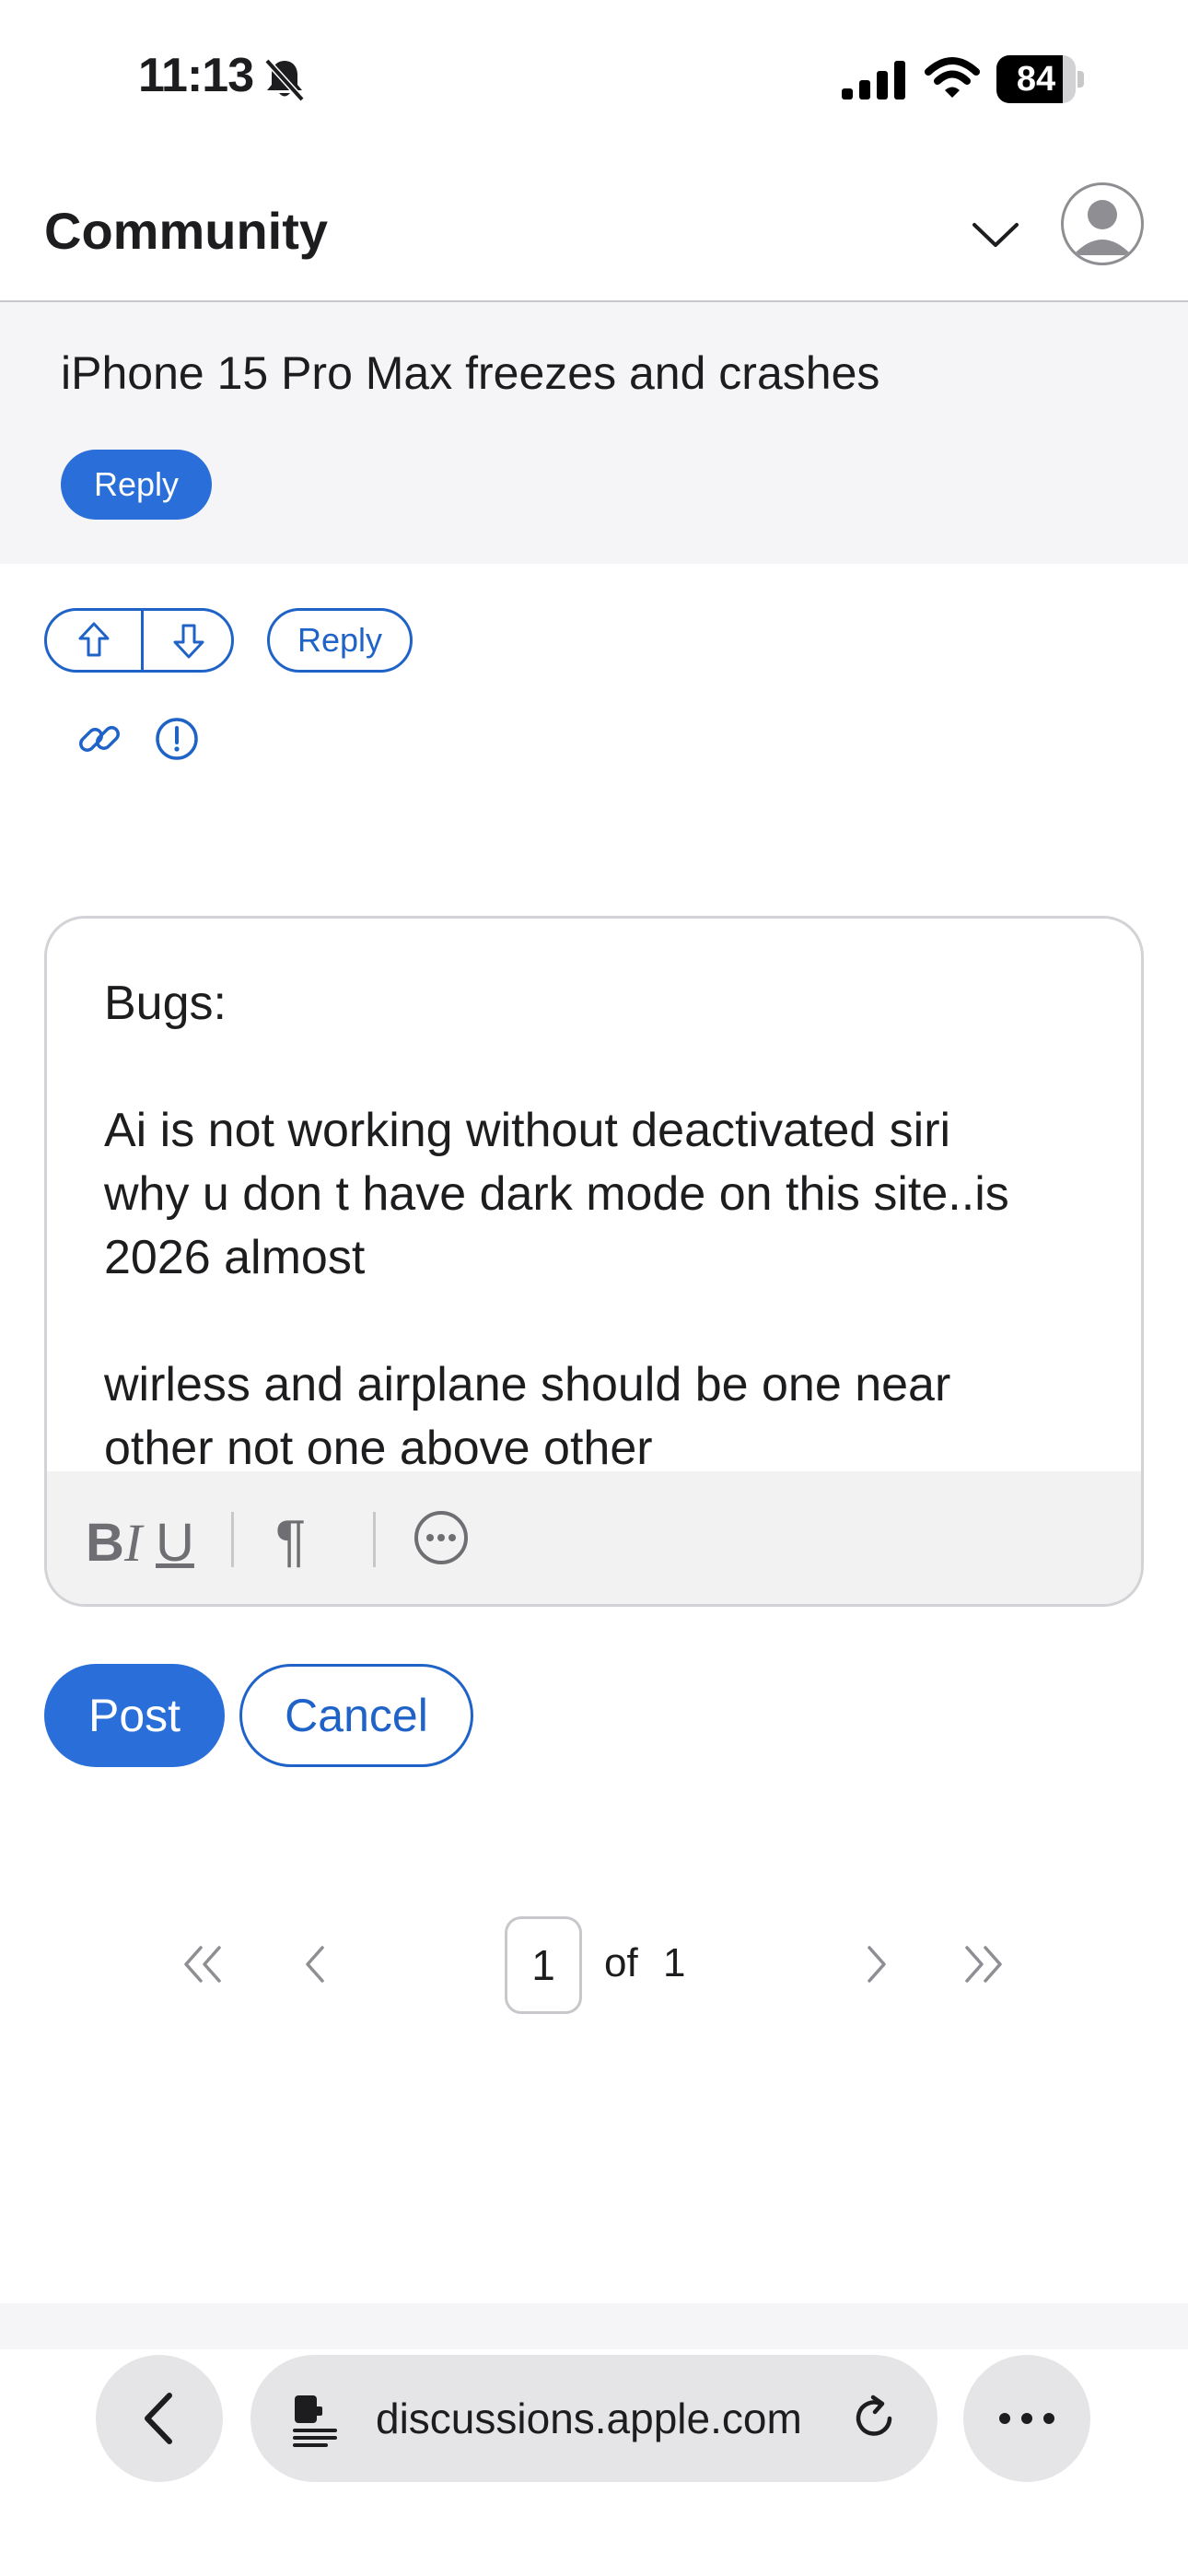 The image size is (1188, 2576). Describe the element at coordinates (356, 1715) in the screenshot. I see `cancel-button: Cancel` at that location.